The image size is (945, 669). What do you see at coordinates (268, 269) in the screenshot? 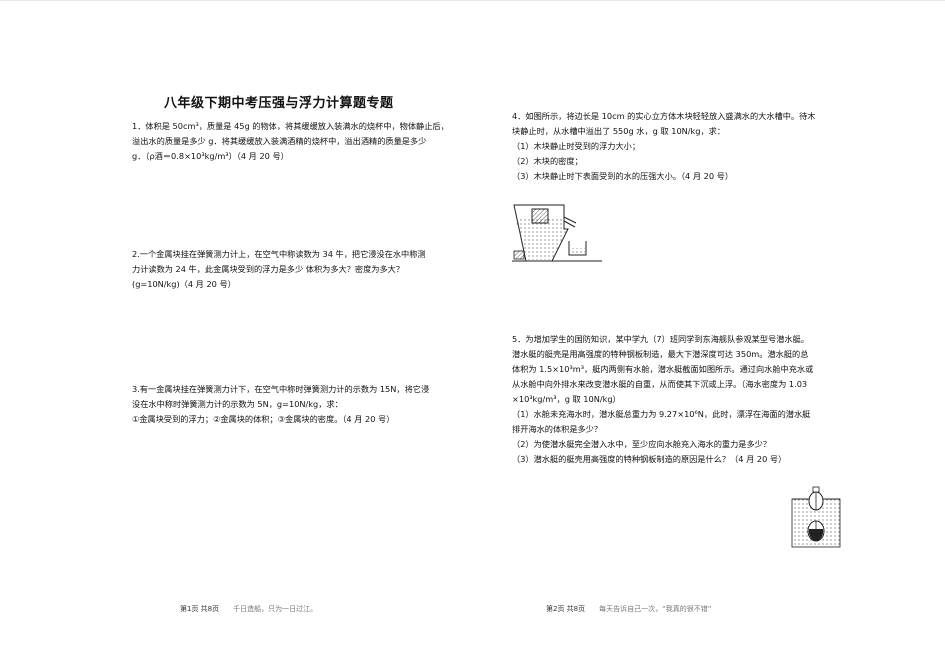
I see `question-2-line: 力计读数为 24 牛，此金属块受到的浮力是多少 体积为多大？密度为多大？` at bounding box center [268, 269].